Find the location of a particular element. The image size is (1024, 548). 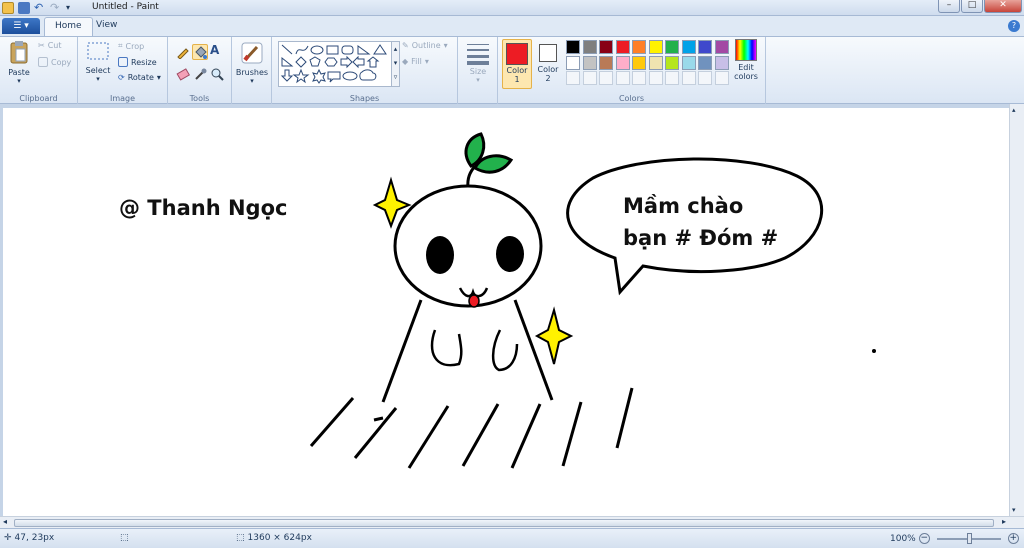

scroll-up-icon: ▴ is located at coordinates (1014, 110).